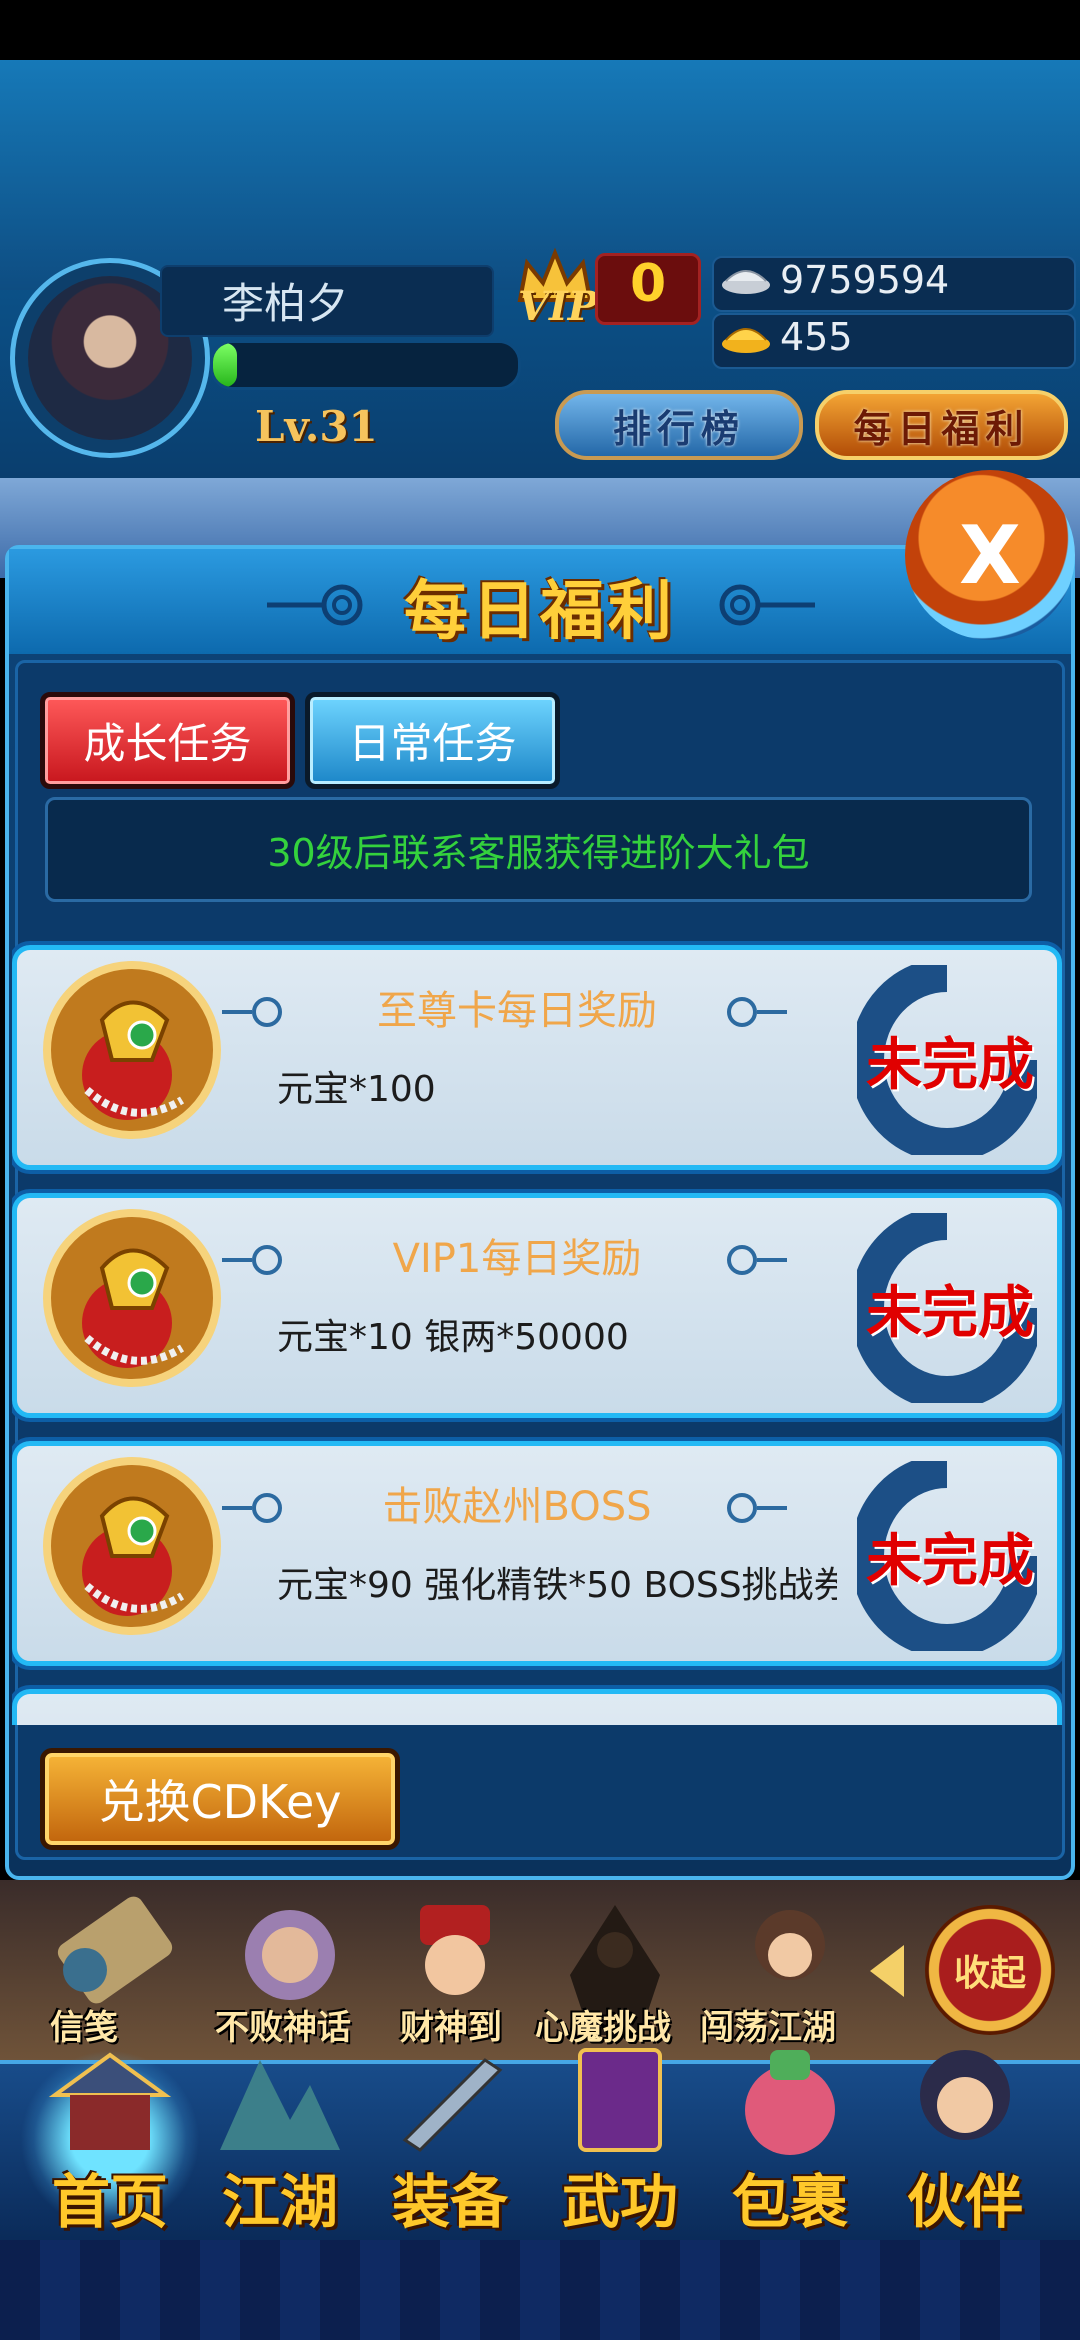 The width and height of the screenshot is (1080, 2340). What do you see at coordinates (540, 611) in the screenshot?
I see `dialog-title: 每日福利` at bounding box center [540, 611].